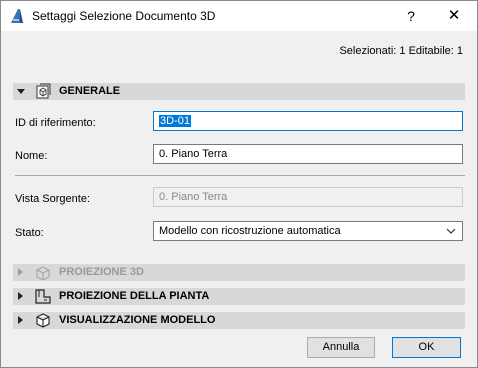  I want to click on section-label: PROIEZIONE DELLA PIANTA, so click(134, 296).